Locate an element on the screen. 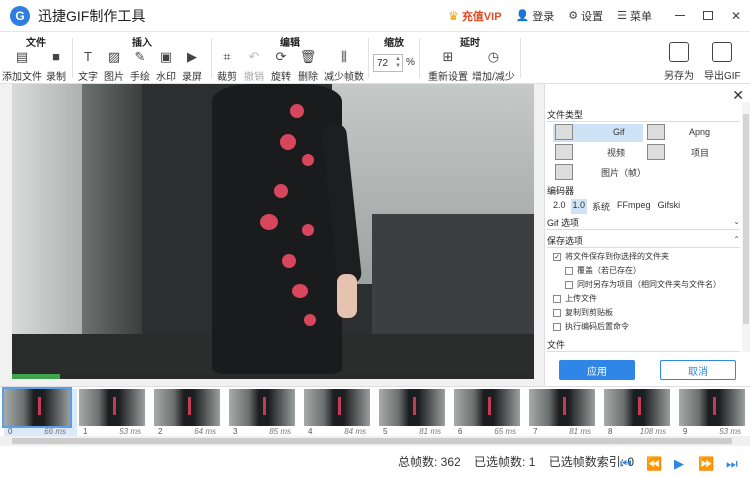 This screenshot has height=477, width=750. crop-button: ⌗ 裁剪 is located at coordinates (227, 66).